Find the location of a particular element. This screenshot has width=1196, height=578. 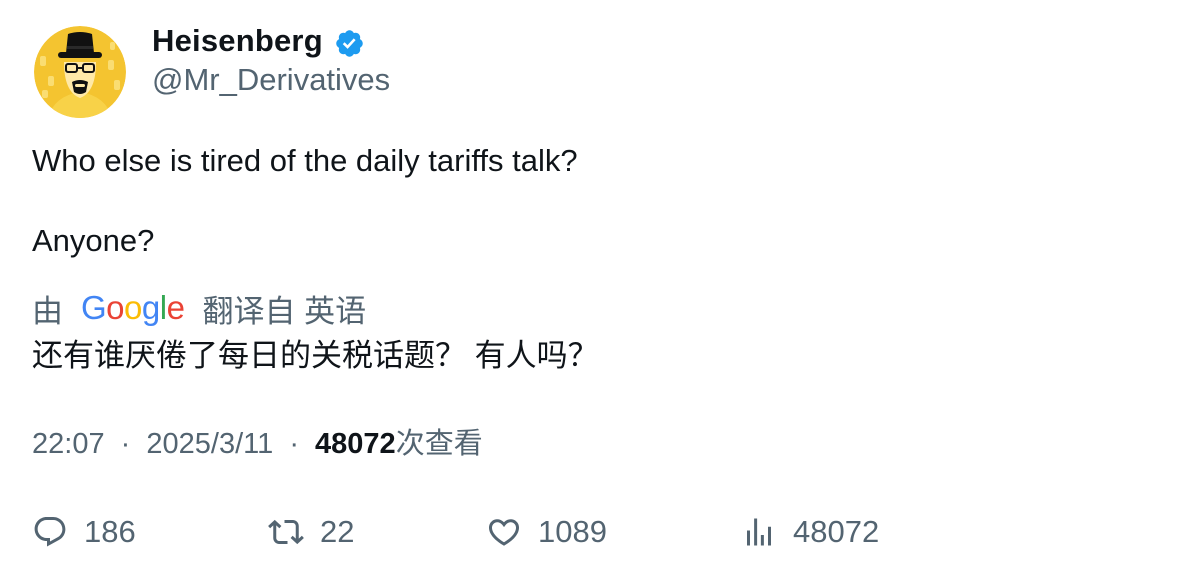

author-display-name: Heisenberg is located at coordinates (237, 41).